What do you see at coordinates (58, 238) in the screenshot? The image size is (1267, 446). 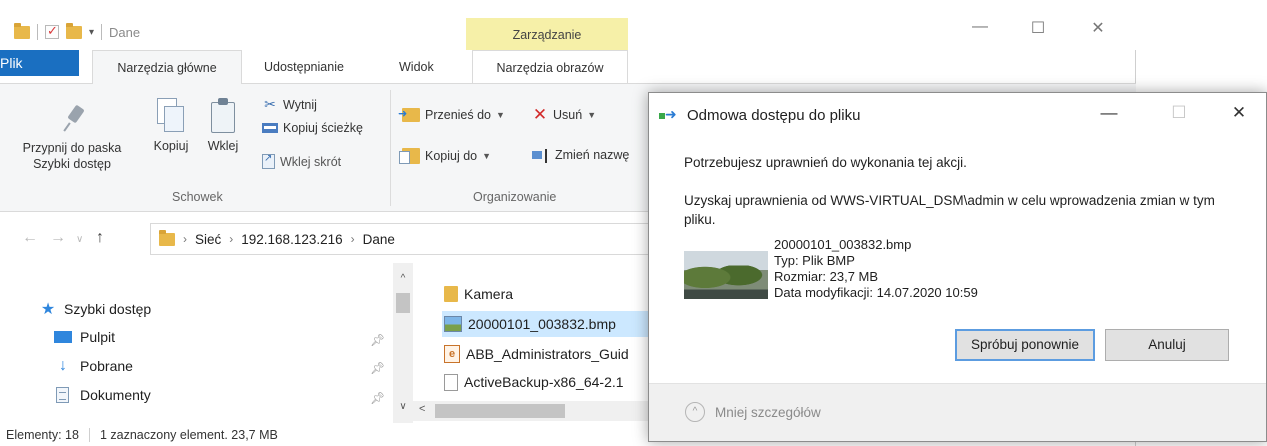 I see `forward-icon: →` at bounding box center [58, 238].